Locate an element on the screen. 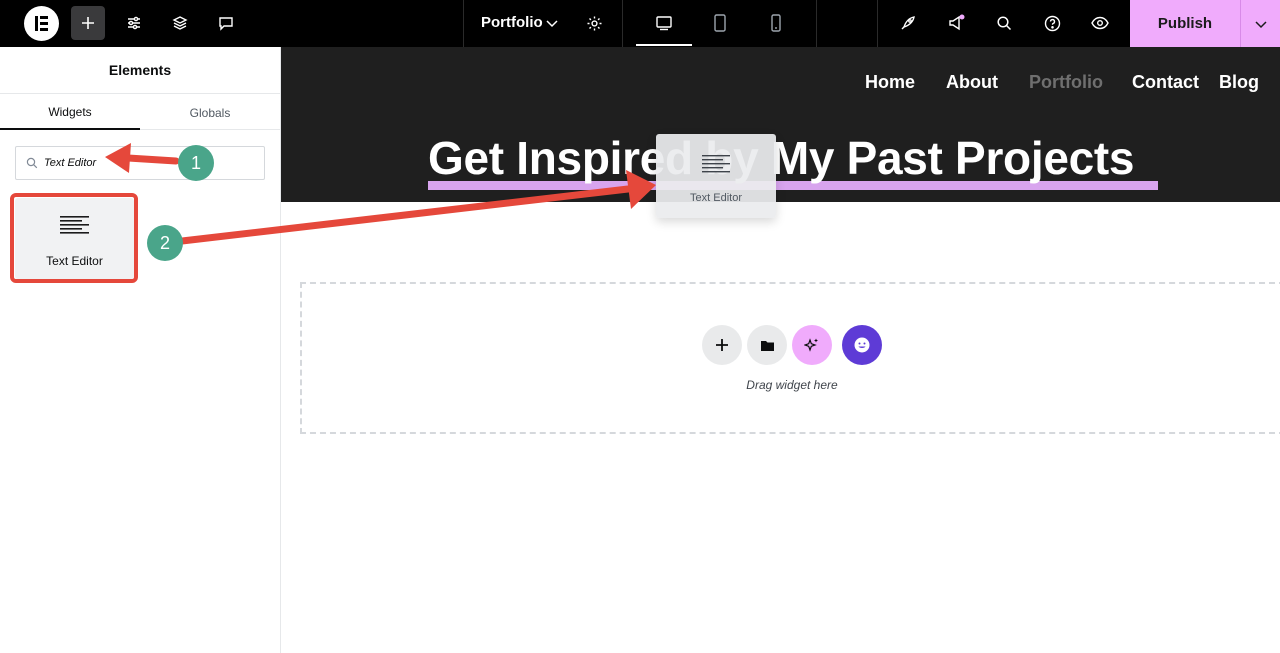  mobile-icon is located at coordinates (776, 23).